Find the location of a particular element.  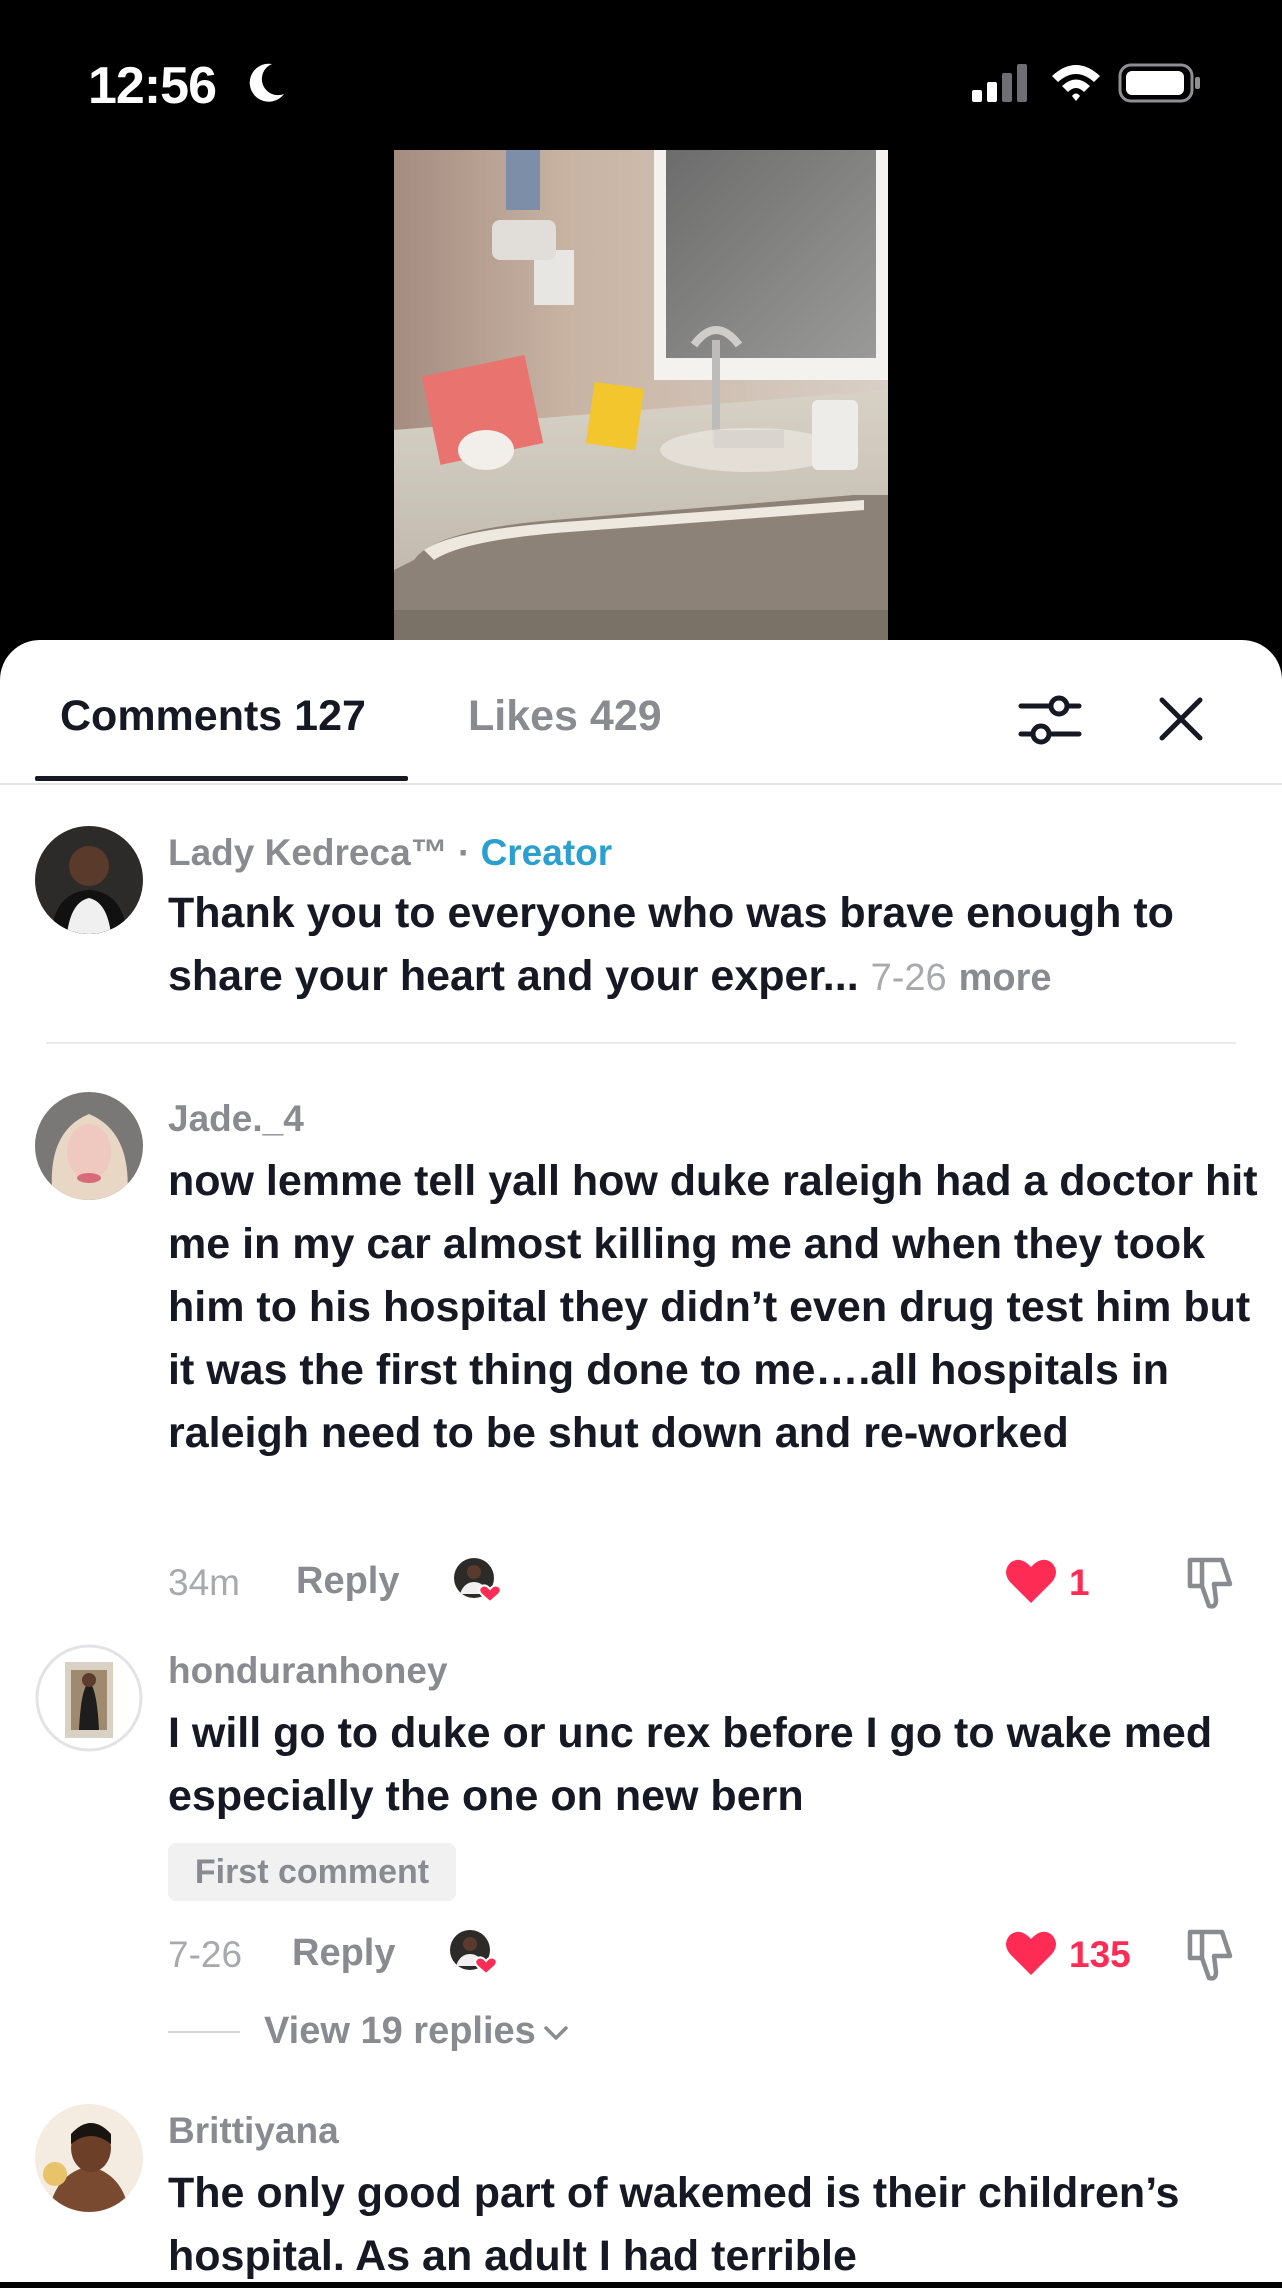

status-time: 12:56 is located at coordinates (152, 86).